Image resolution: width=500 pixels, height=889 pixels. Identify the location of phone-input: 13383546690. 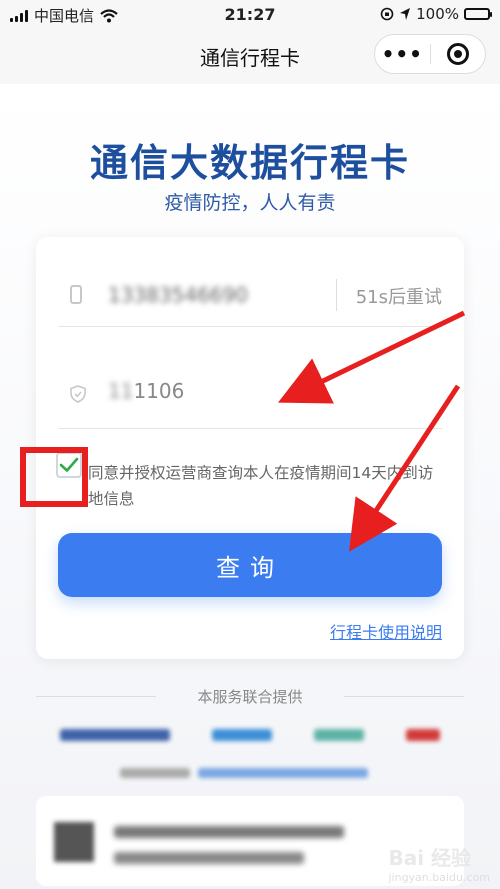
(178, 295).